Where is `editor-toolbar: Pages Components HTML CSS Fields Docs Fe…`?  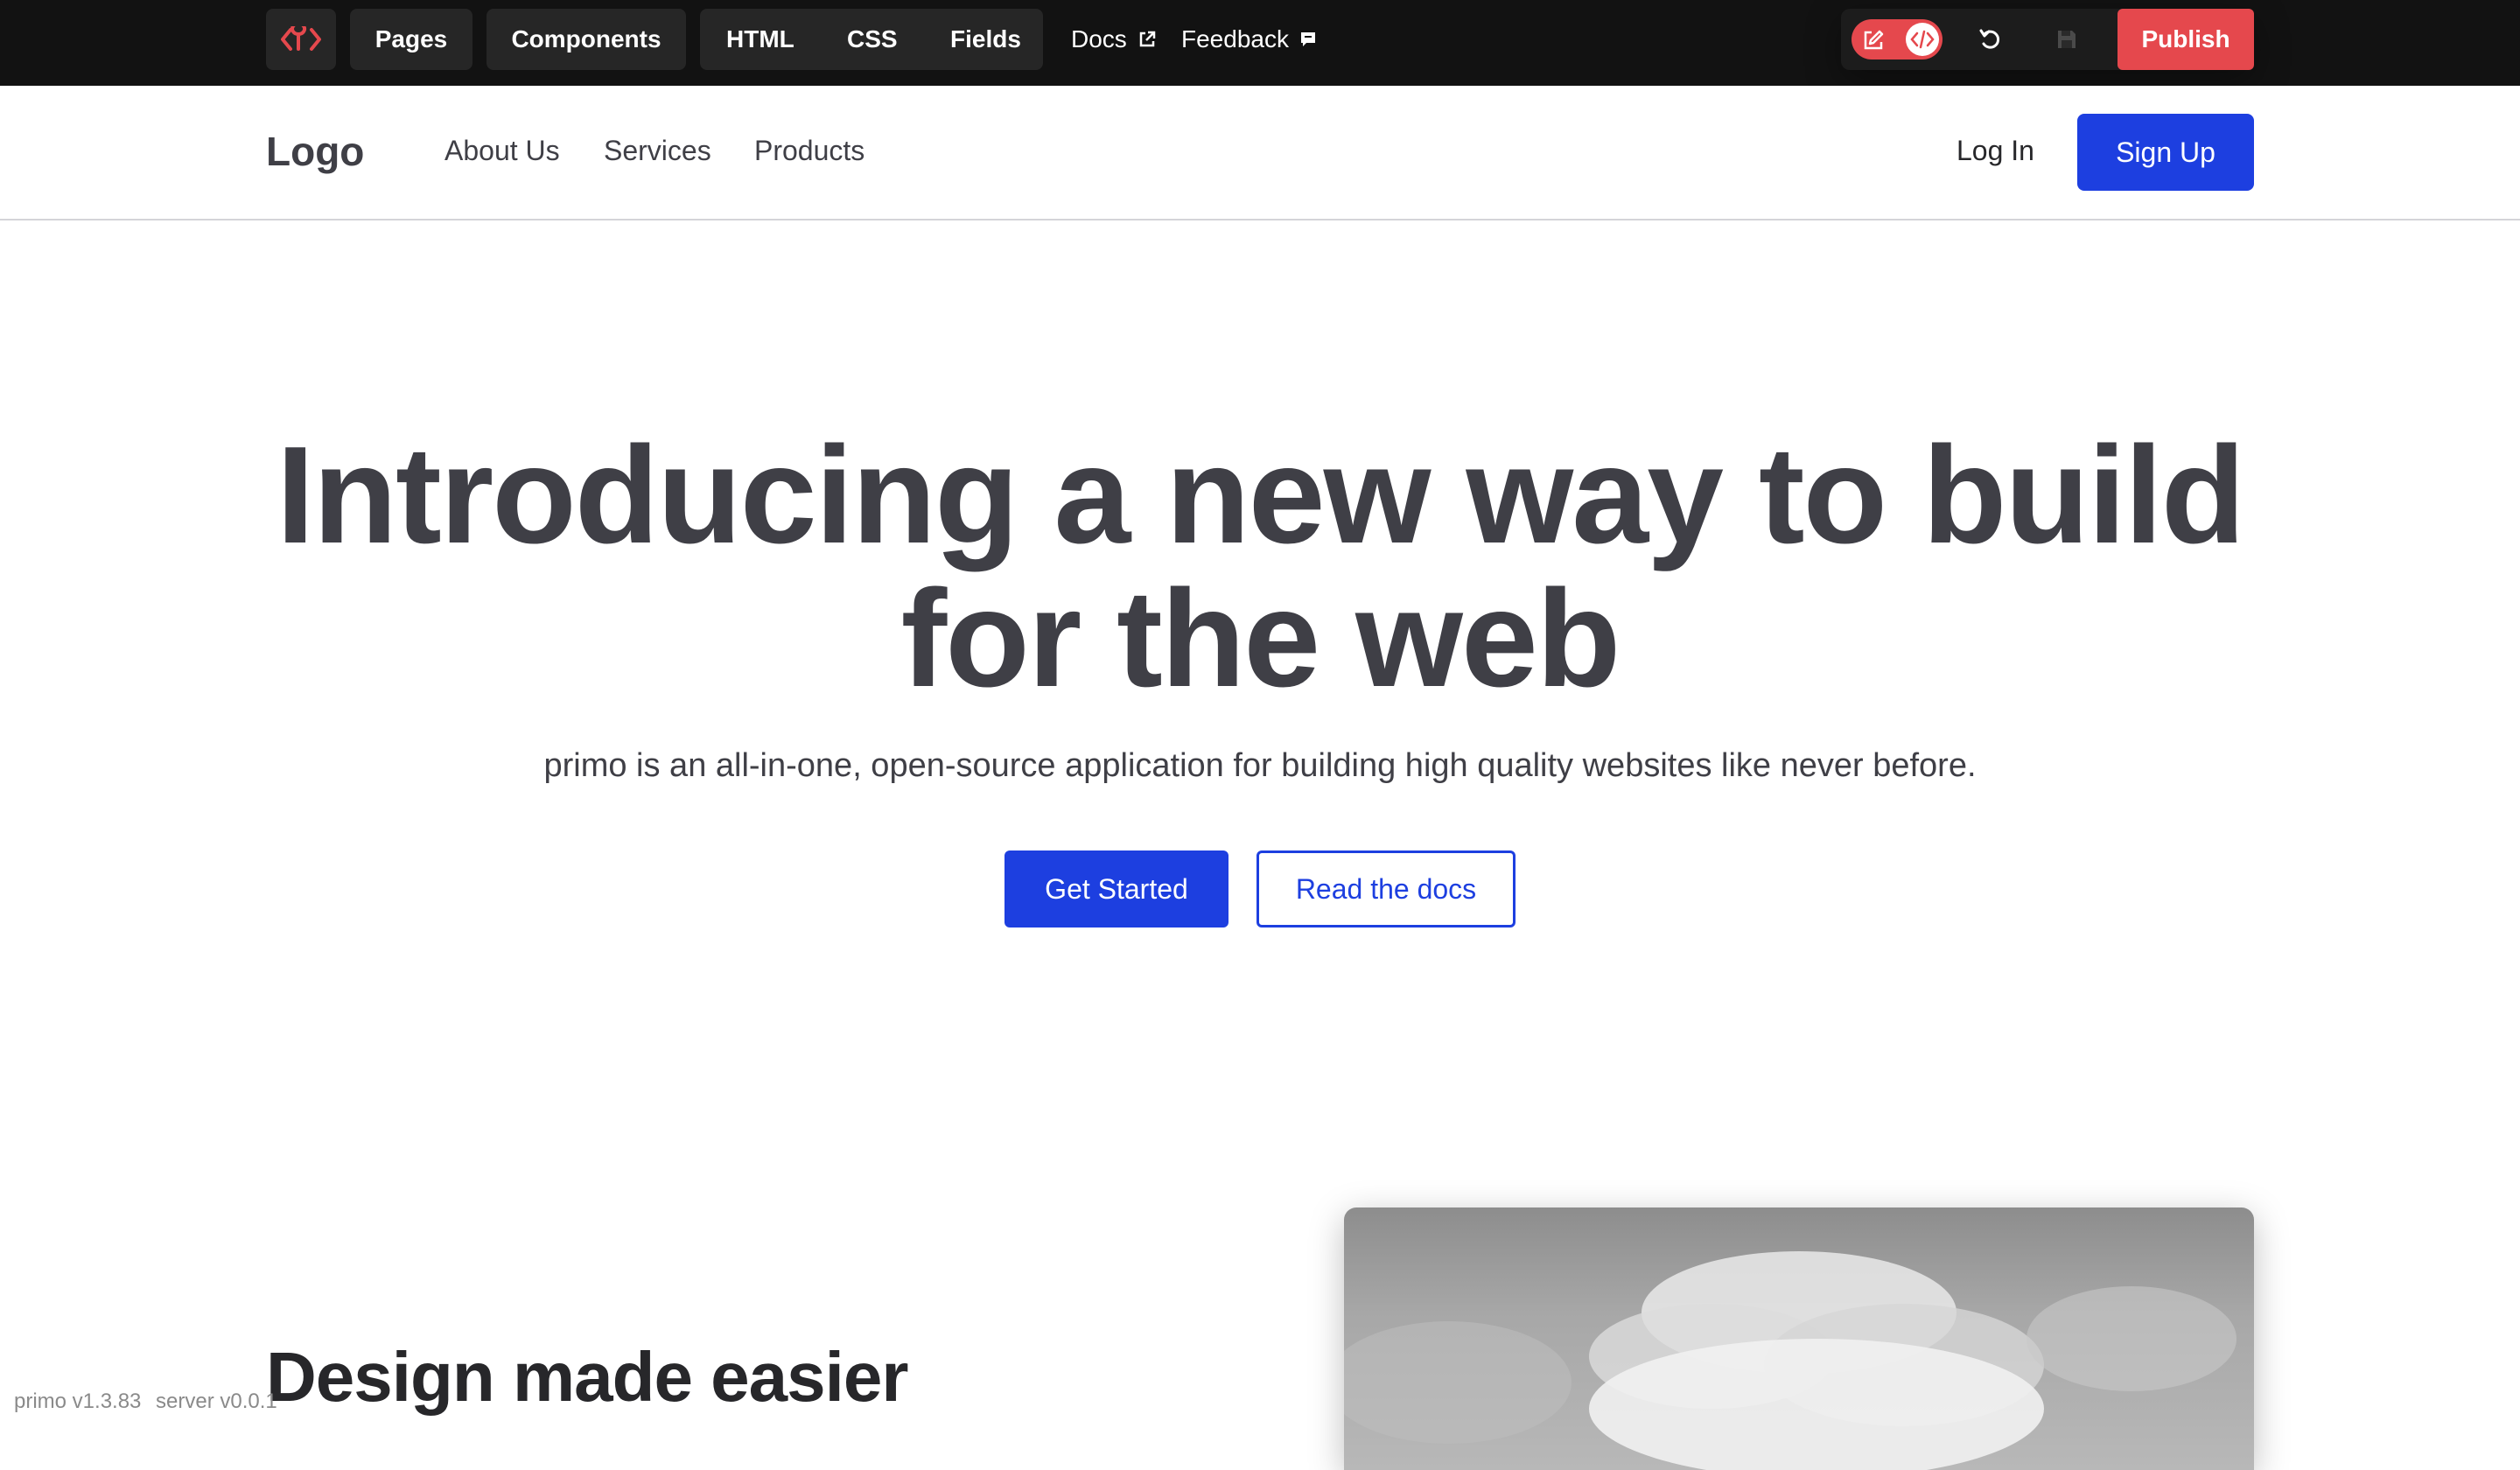 editor-toolbar: Pages Components HTML CSS Fields Docs Fe… is located at coordinates (1260, 43).